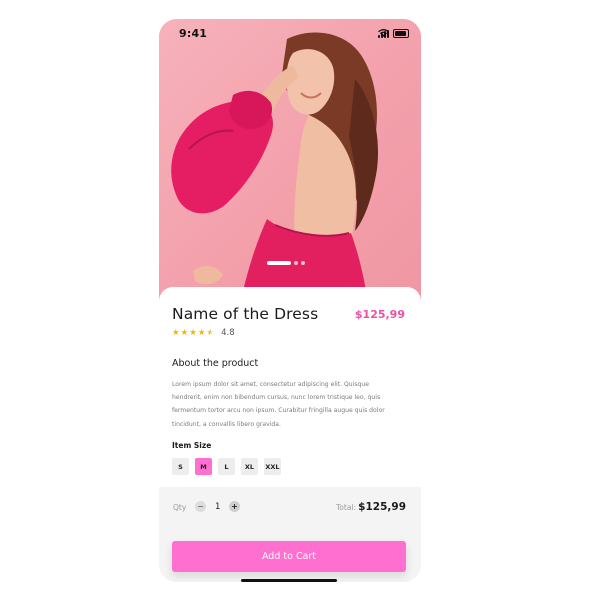  What do you see at coordinates (289, 580) in the screenshot?
I see `home-indicator` at bounding box center [289, 580].